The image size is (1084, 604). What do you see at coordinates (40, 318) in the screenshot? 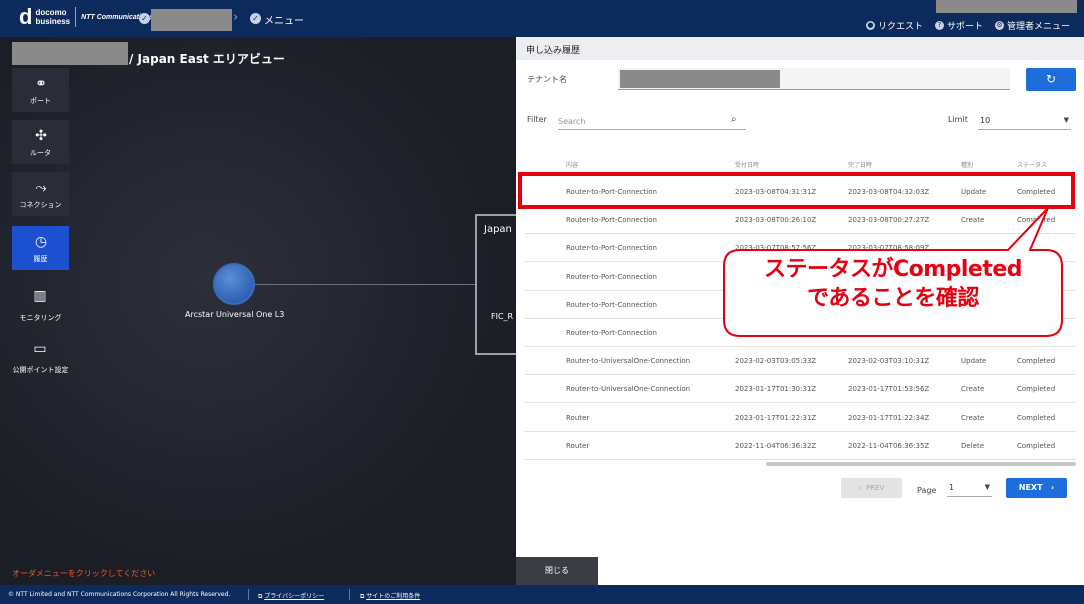
I see `sidebar-item-monitoring: モニタリング` at bounding box center [40, 318].